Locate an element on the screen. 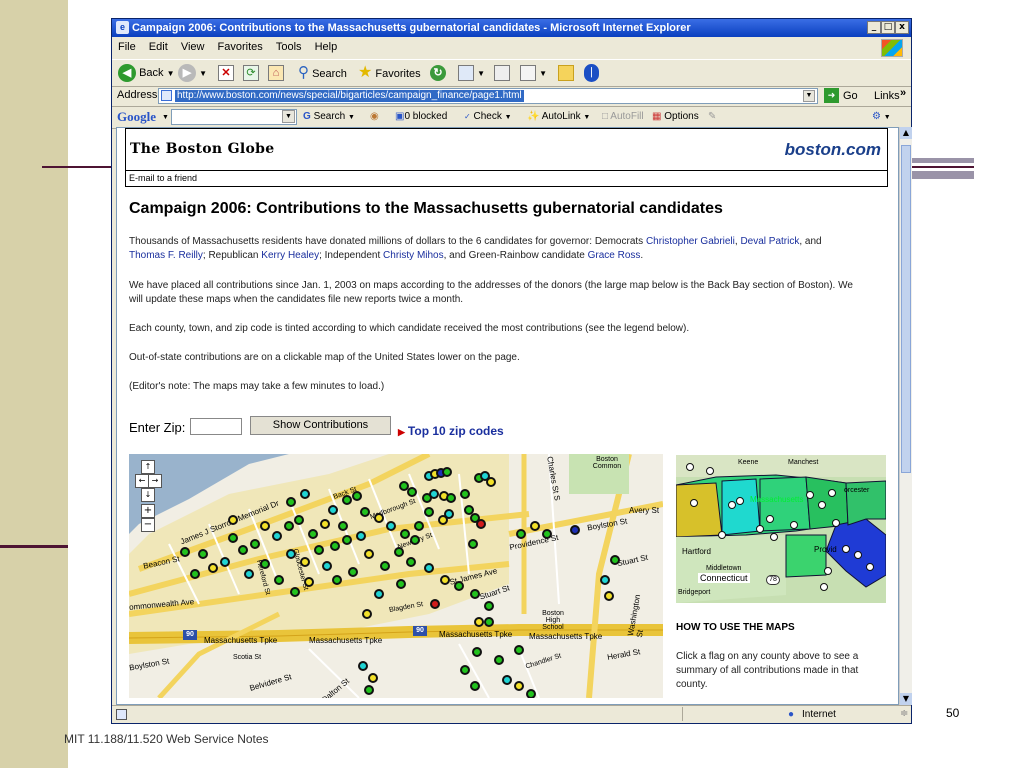  spellcheck-button: ✓ Check ▼ is located at coordinates (488, 116).